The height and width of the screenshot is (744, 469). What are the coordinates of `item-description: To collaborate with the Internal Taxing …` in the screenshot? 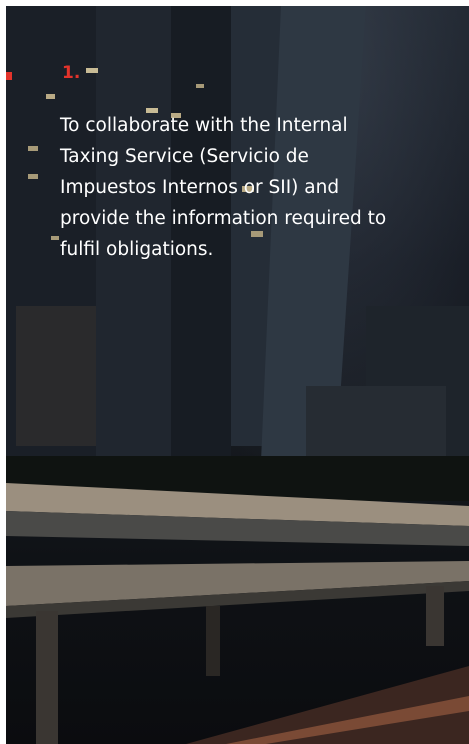 It's located at (223, 187).